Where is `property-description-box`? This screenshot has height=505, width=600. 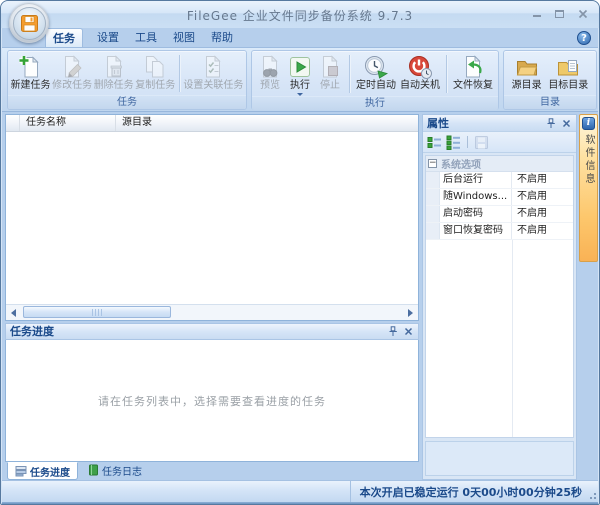 property-description-box is located at coordinates (499, 458).